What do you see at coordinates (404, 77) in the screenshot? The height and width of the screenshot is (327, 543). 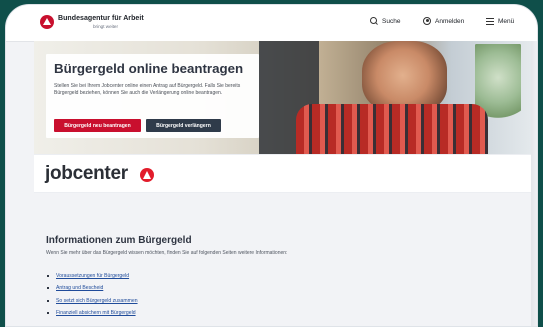 I see `person-face-image` at bounding box center [404, 77].